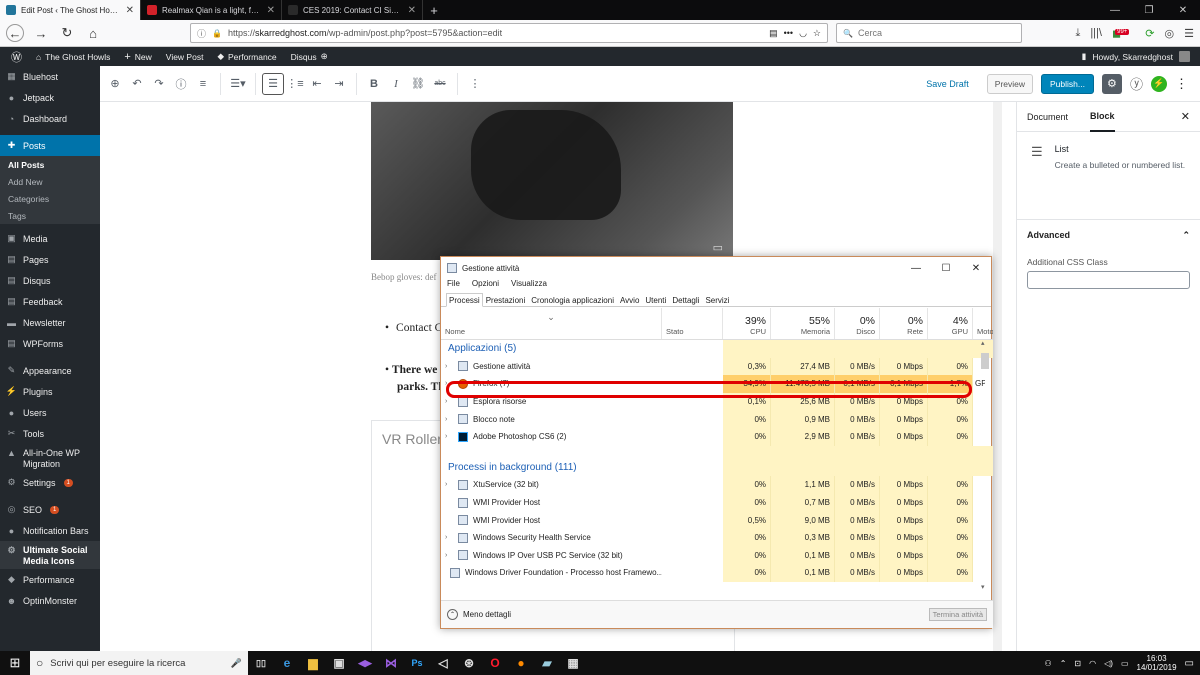 The width and height of the screenshot is (1200, 675). I want to click on edge-icon: e, so click(287, 663).